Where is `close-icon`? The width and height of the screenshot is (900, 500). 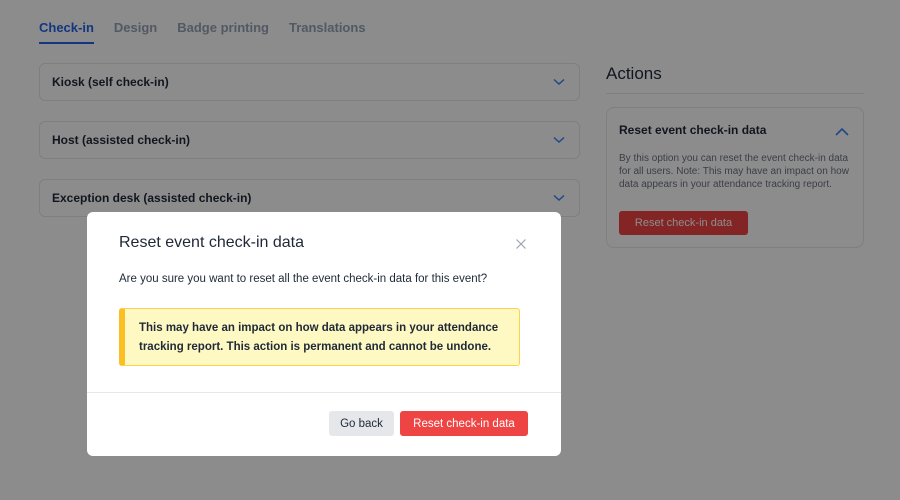
close-icon is located at coordinates (522, 244).